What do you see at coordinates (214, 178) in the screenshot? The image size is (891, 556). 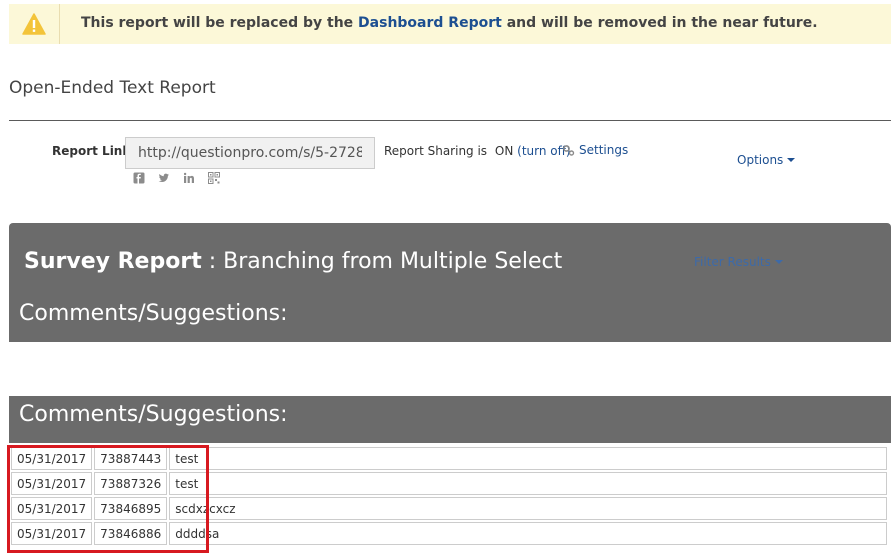 I see `qr-code-icon` at bounding box center [214, 178].